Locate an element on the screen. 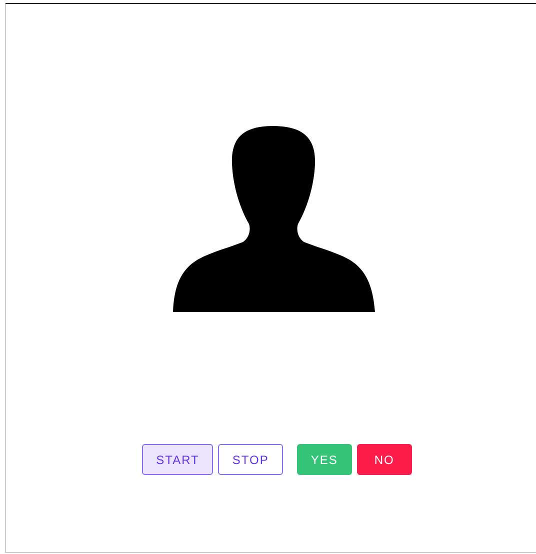 This screenshot has height=554, width=536. toggle-button: STOP is located at coordinates (250, 459).